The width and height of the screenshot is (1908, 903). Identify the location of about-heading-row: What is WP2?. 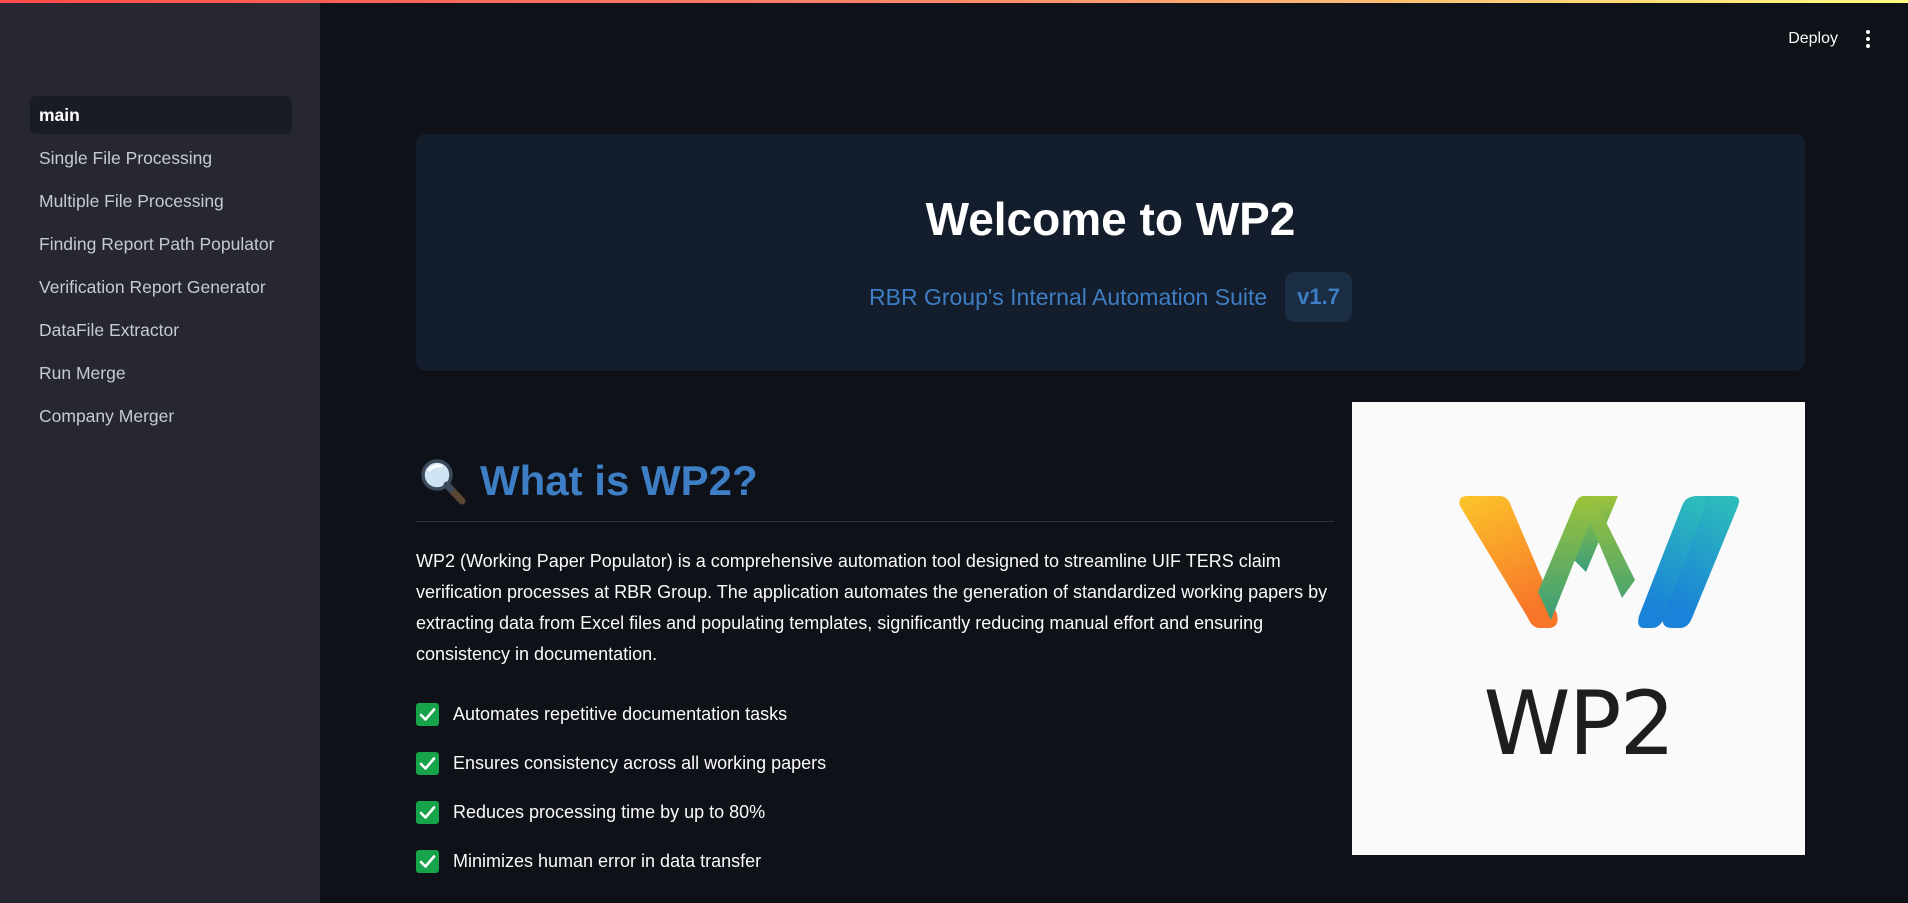
(875, 488).